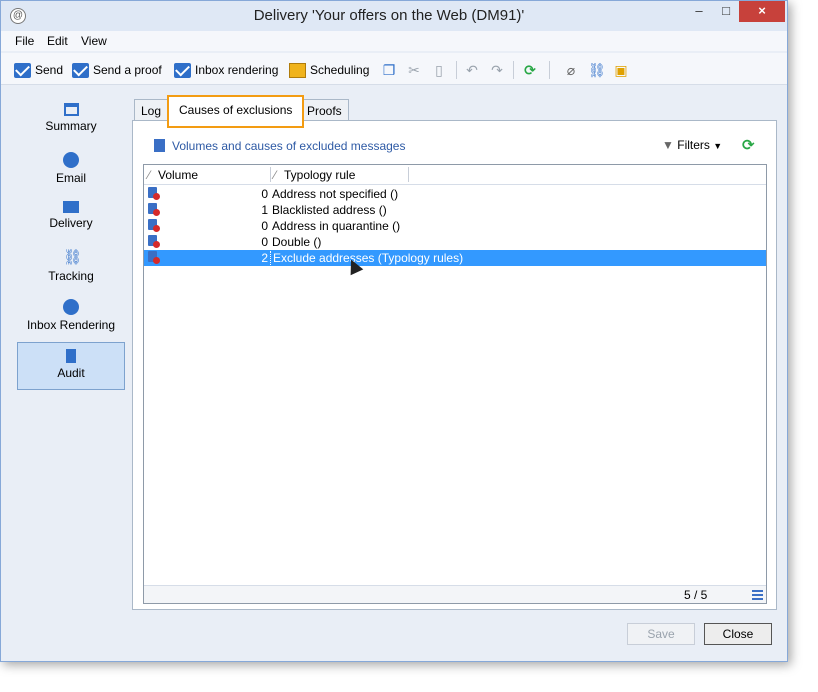  What do you see at coordinates (24, 41) in the screenshot?
I see `menu-file: File` at bounding box center [24, 41].